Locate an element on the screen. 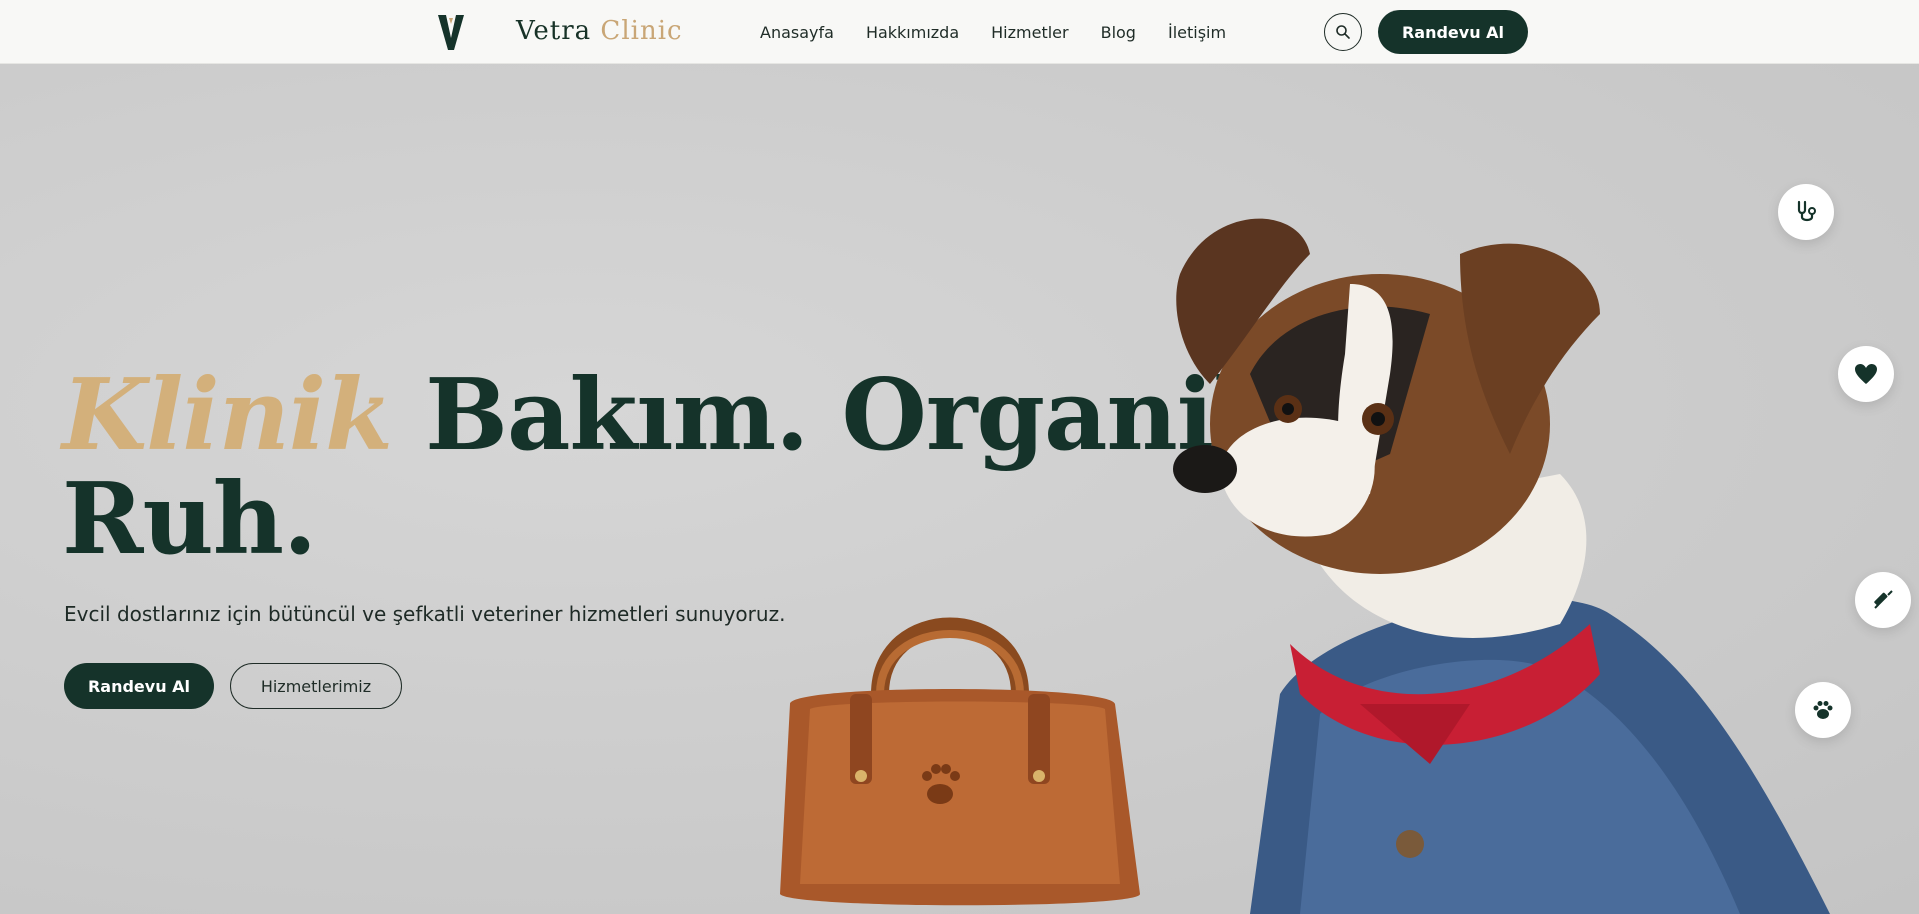 The width and height of the screenshot is (1919, 914). brand-accent: Clinic is located at coordinates (641, 31).